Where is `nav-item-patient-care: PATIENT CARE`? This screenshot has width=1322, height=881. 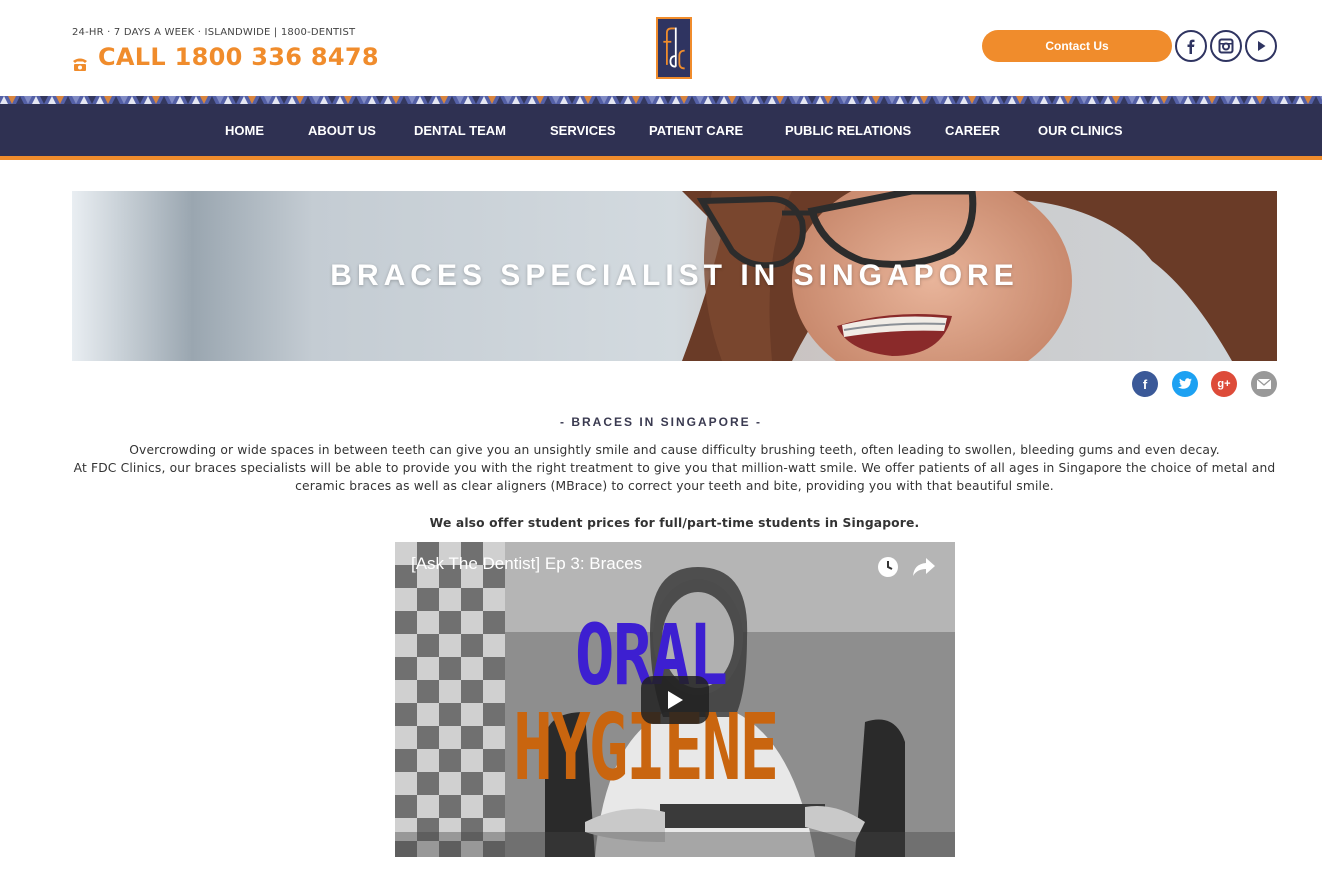 nav-item-patient-care: PATIENT CARE is located at coordinates (696, 130).